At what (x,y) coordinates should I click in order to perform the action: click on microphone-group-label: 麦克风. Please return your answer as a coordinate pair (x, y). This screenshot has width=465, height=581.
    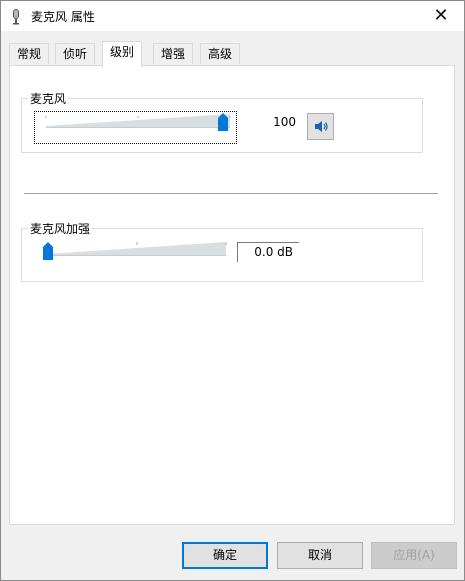
    Looking at the image, I should click on (48, 98).